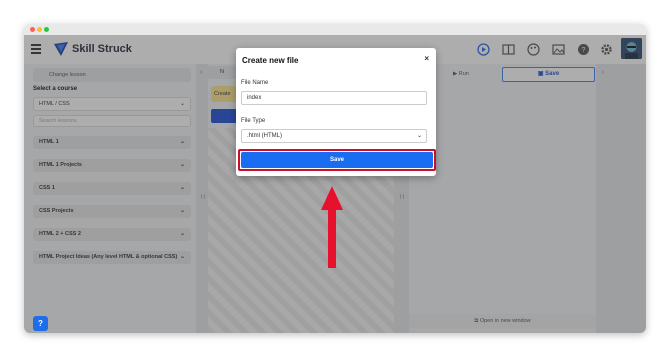 The height and width of the screenshot is (357, 670). I want to click on close-window-button, so click(32, 29).